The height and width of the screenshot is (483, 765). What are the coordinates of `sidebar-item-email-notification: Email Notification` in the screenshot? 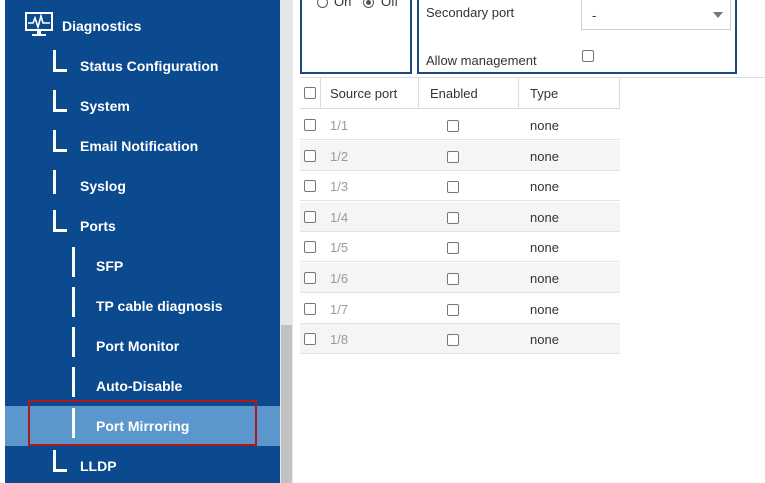 It's located at (142, 146).